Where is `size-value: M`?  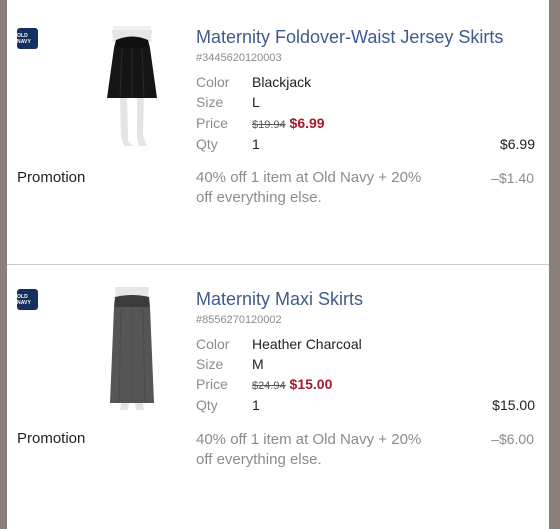
size-value: M is located at coordinates (258, 364).